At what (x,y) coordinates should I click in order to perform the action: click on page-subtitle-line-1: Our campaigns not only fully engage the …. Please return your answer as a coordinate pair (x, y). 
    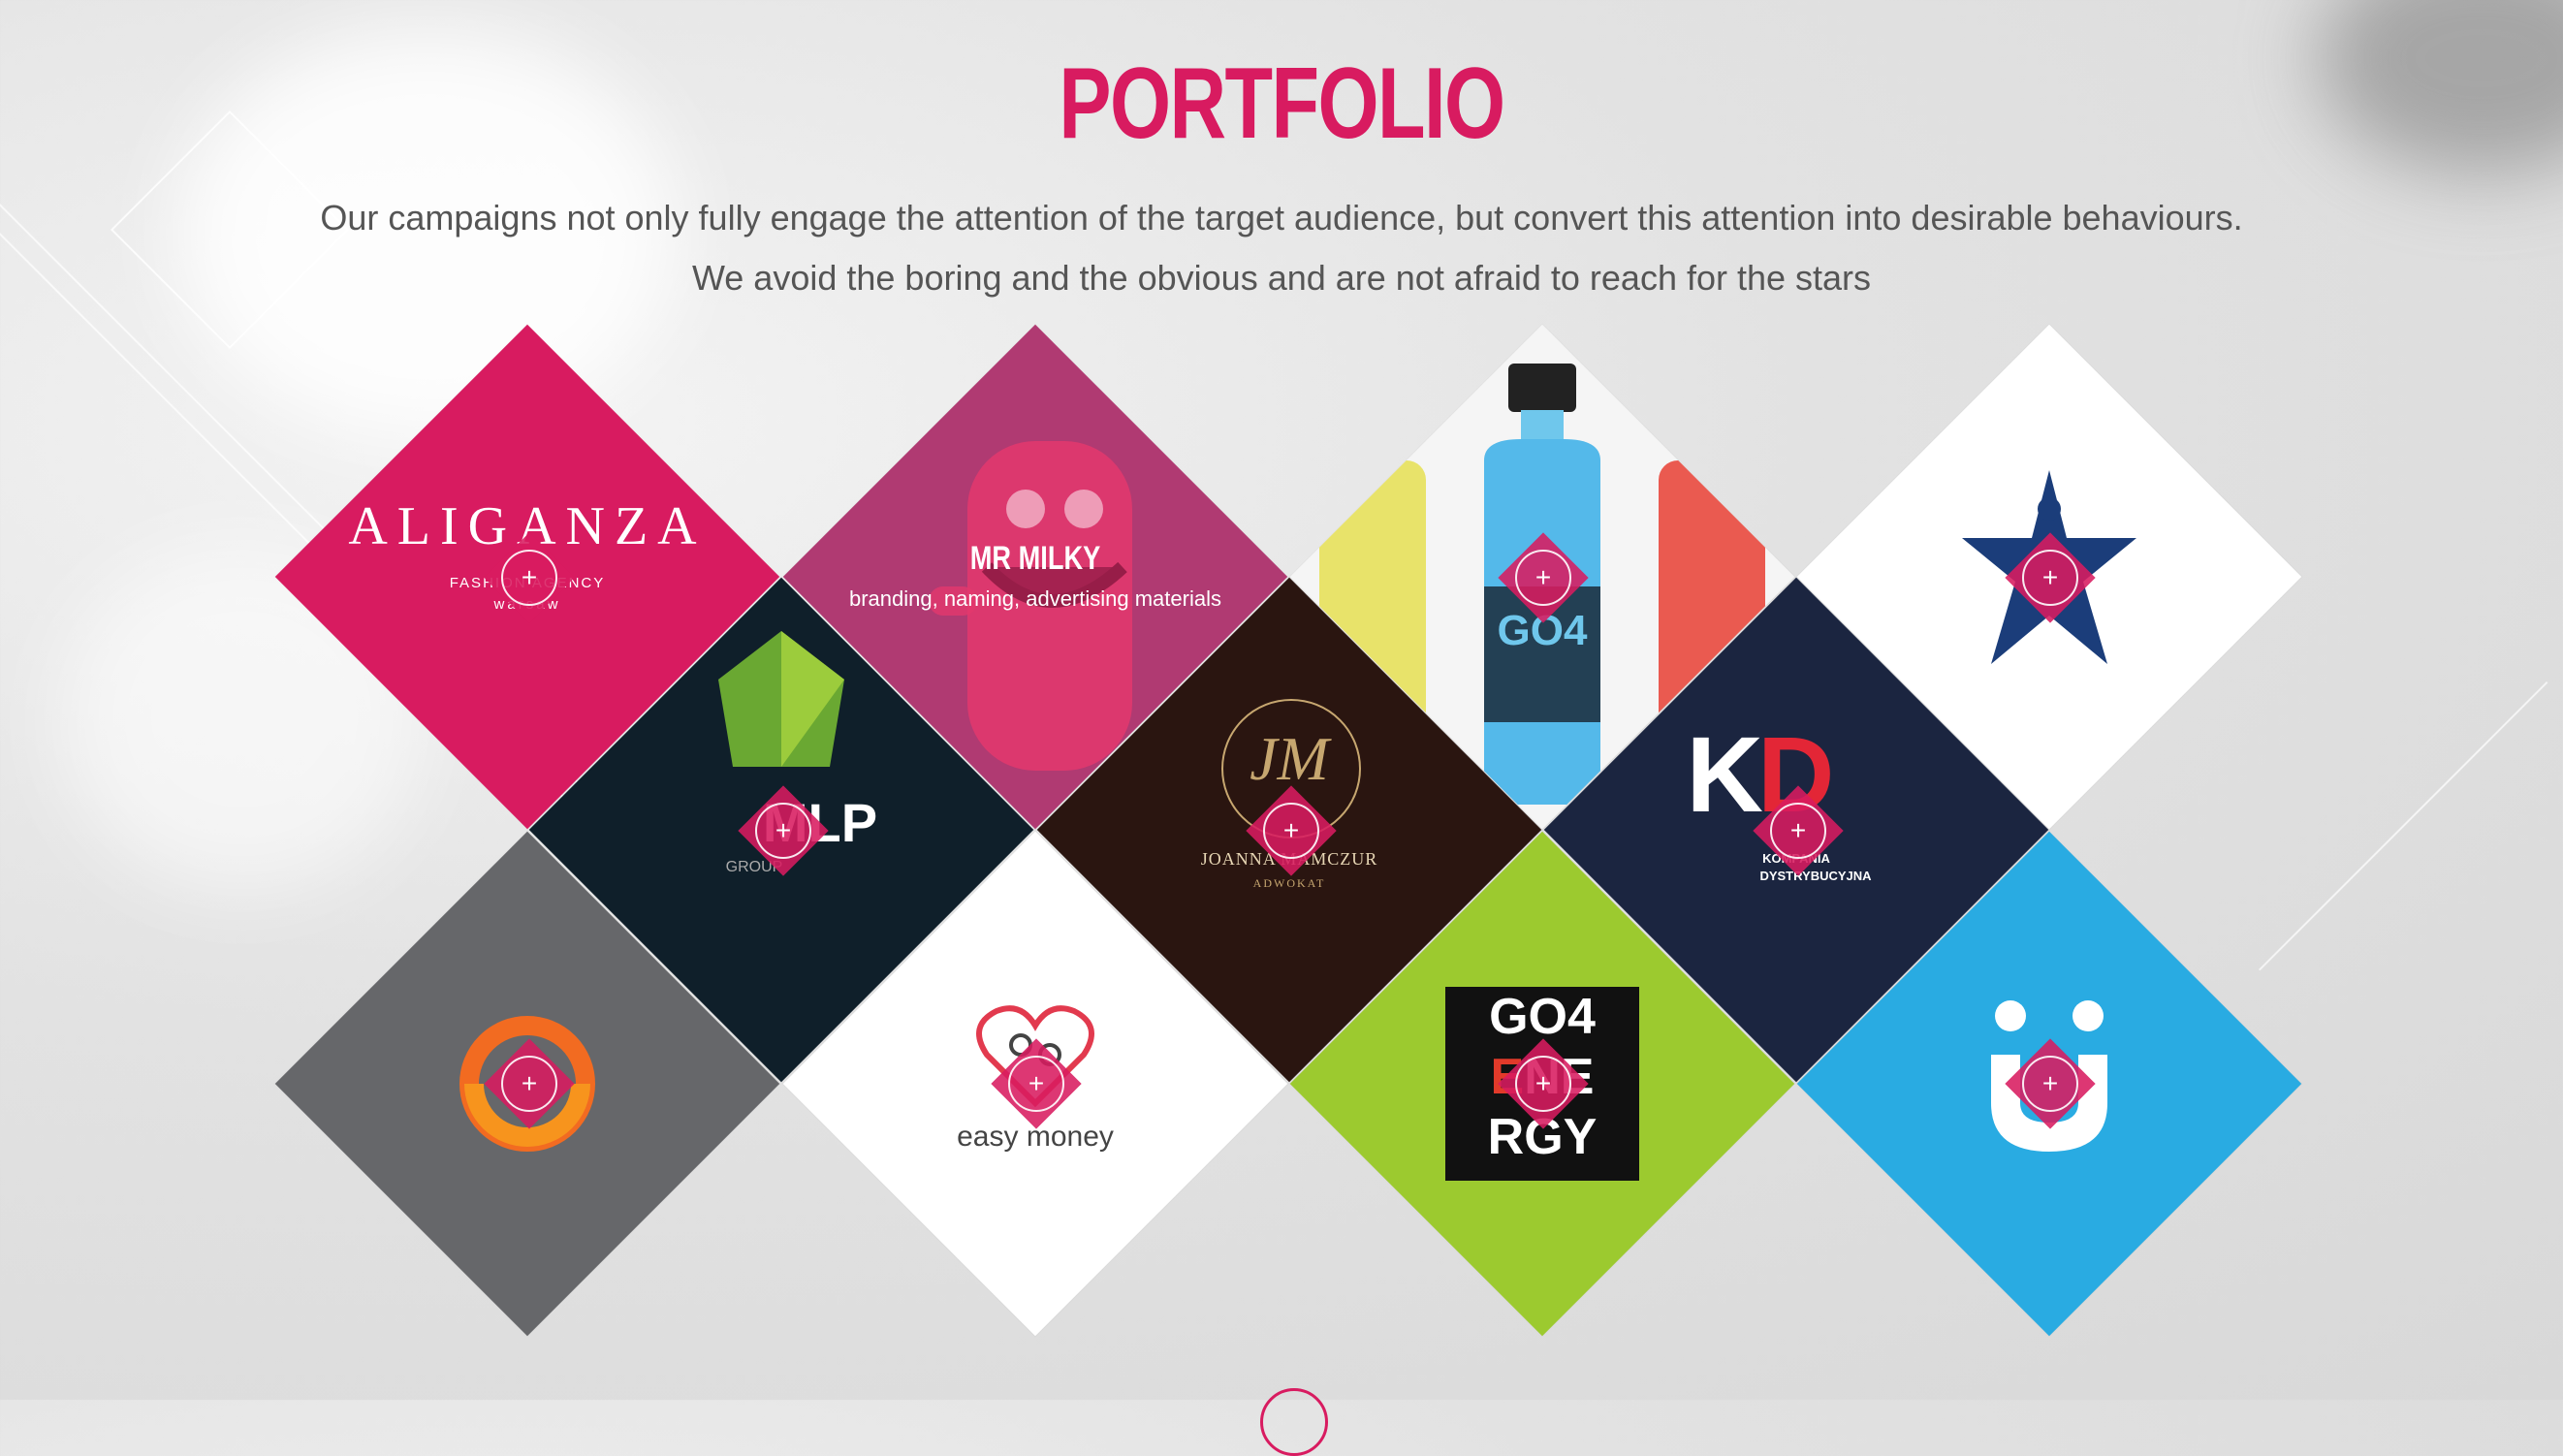
    Looking at the image, I should click on (1281, 218).